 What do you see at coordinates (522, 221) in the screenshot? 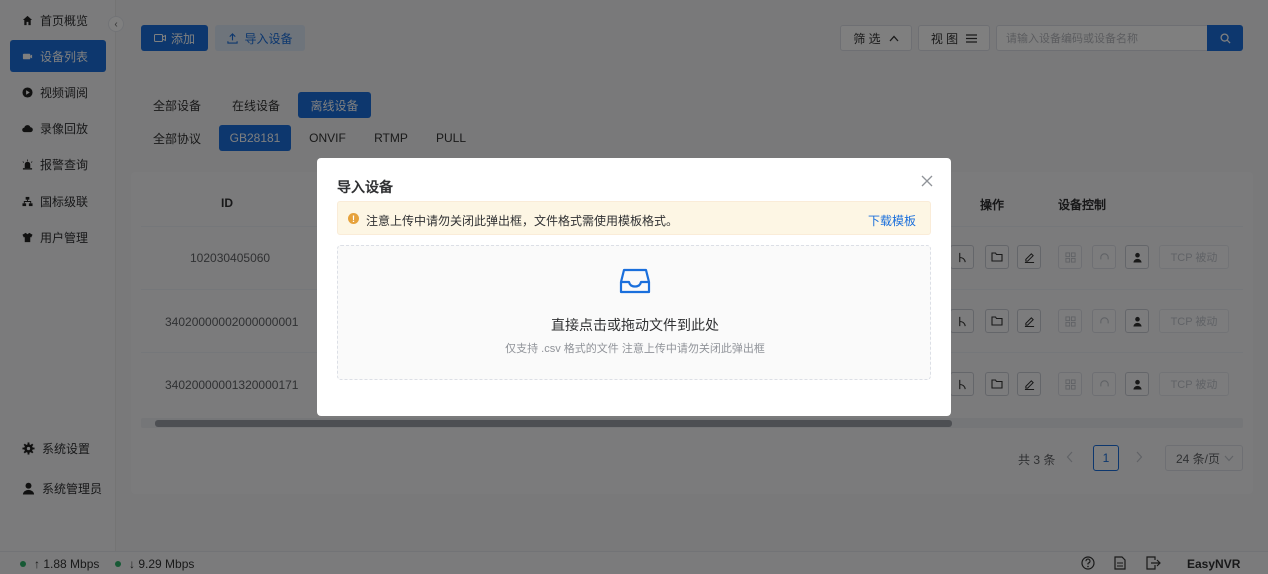
I see `alert-text: 注意上传中请勿关闭此弹出框，文件格式需使用模板格式。` at bounding box center [522, 221].